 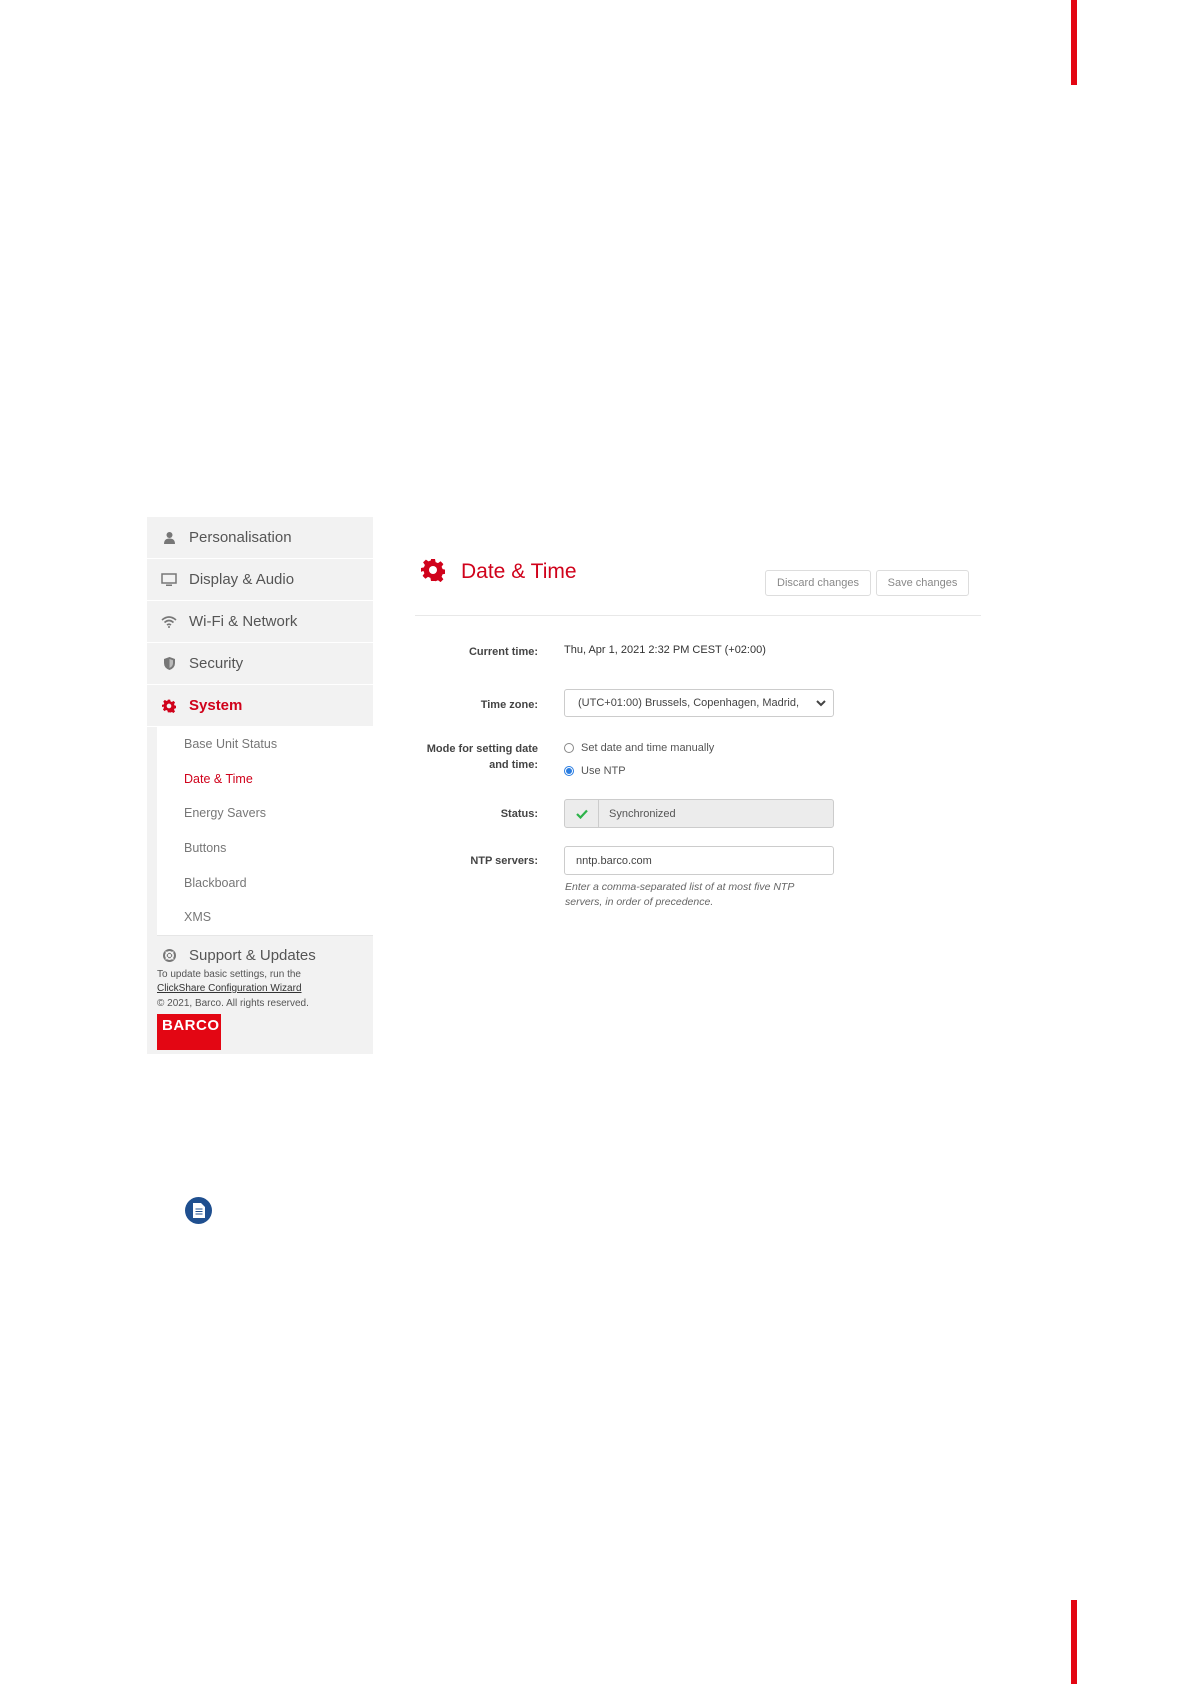 I want to click on radio-manual-label: Set date and time manually, so click(x=648, y=748).